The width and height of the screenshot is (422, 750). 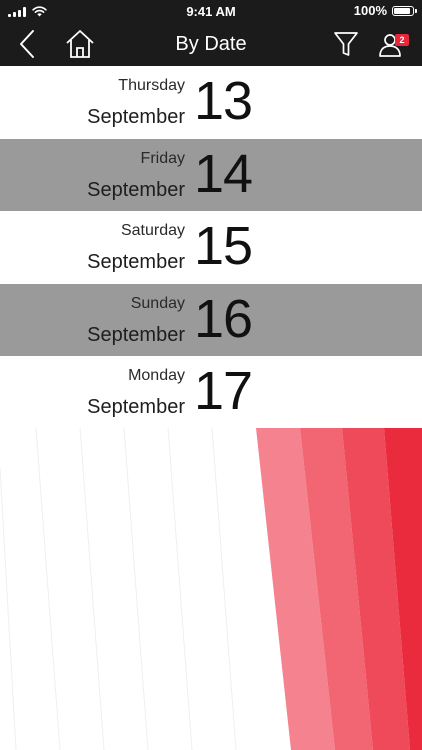 I want to click on back-chevron-icon, so click(x=27, y=44).